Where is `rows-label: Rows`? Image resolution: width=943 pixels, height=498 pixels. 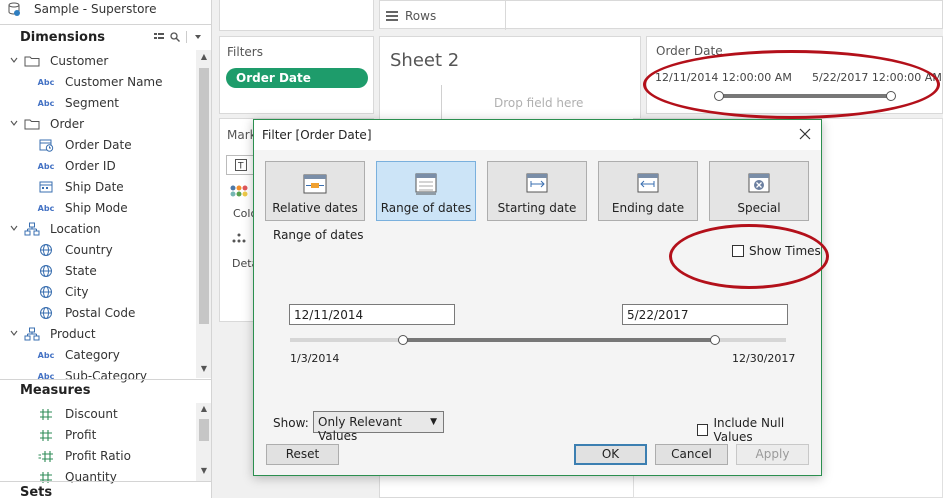 rows-label: Rows is located at coordinates (421, 16).